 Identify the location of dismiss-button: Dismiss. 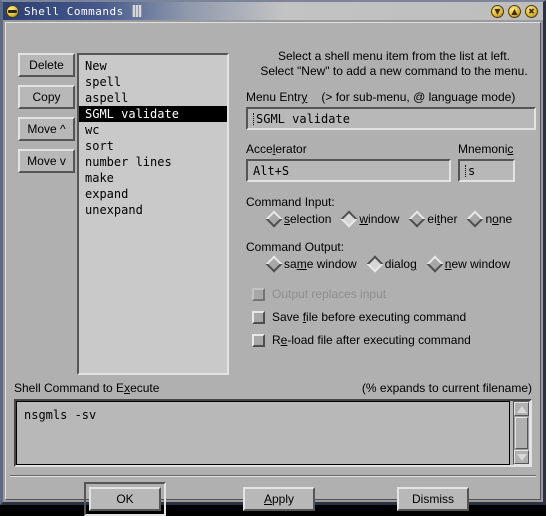
(433, 499).